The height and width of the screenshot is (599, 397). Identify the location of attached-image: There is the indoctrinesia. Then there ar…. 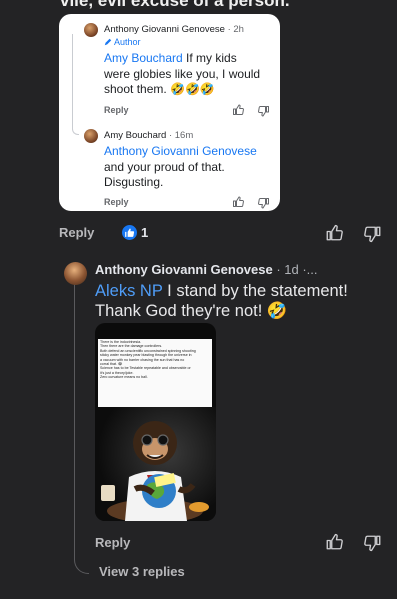
(155, 422).